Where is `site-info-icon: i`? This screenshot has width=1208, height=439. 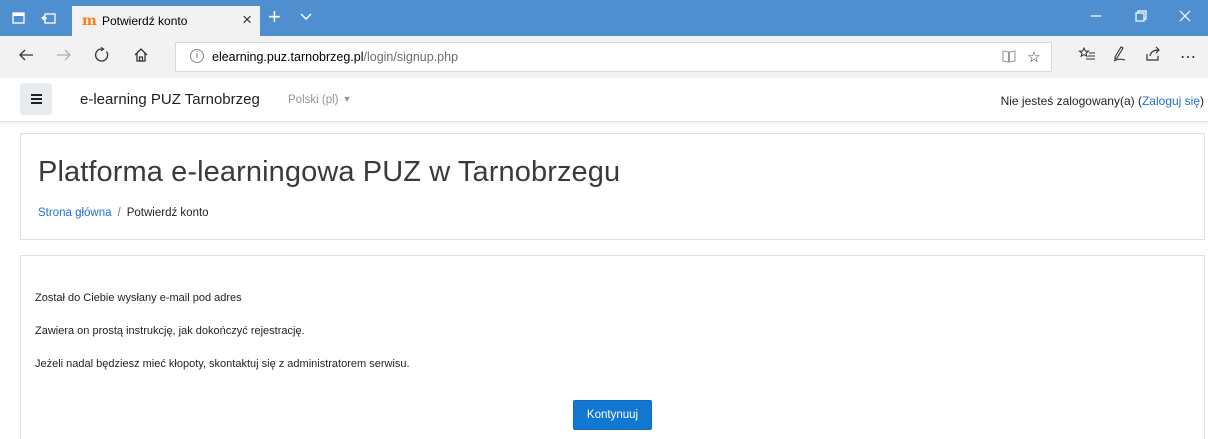 site-info-icon: i is located at coordinates (197, 56).